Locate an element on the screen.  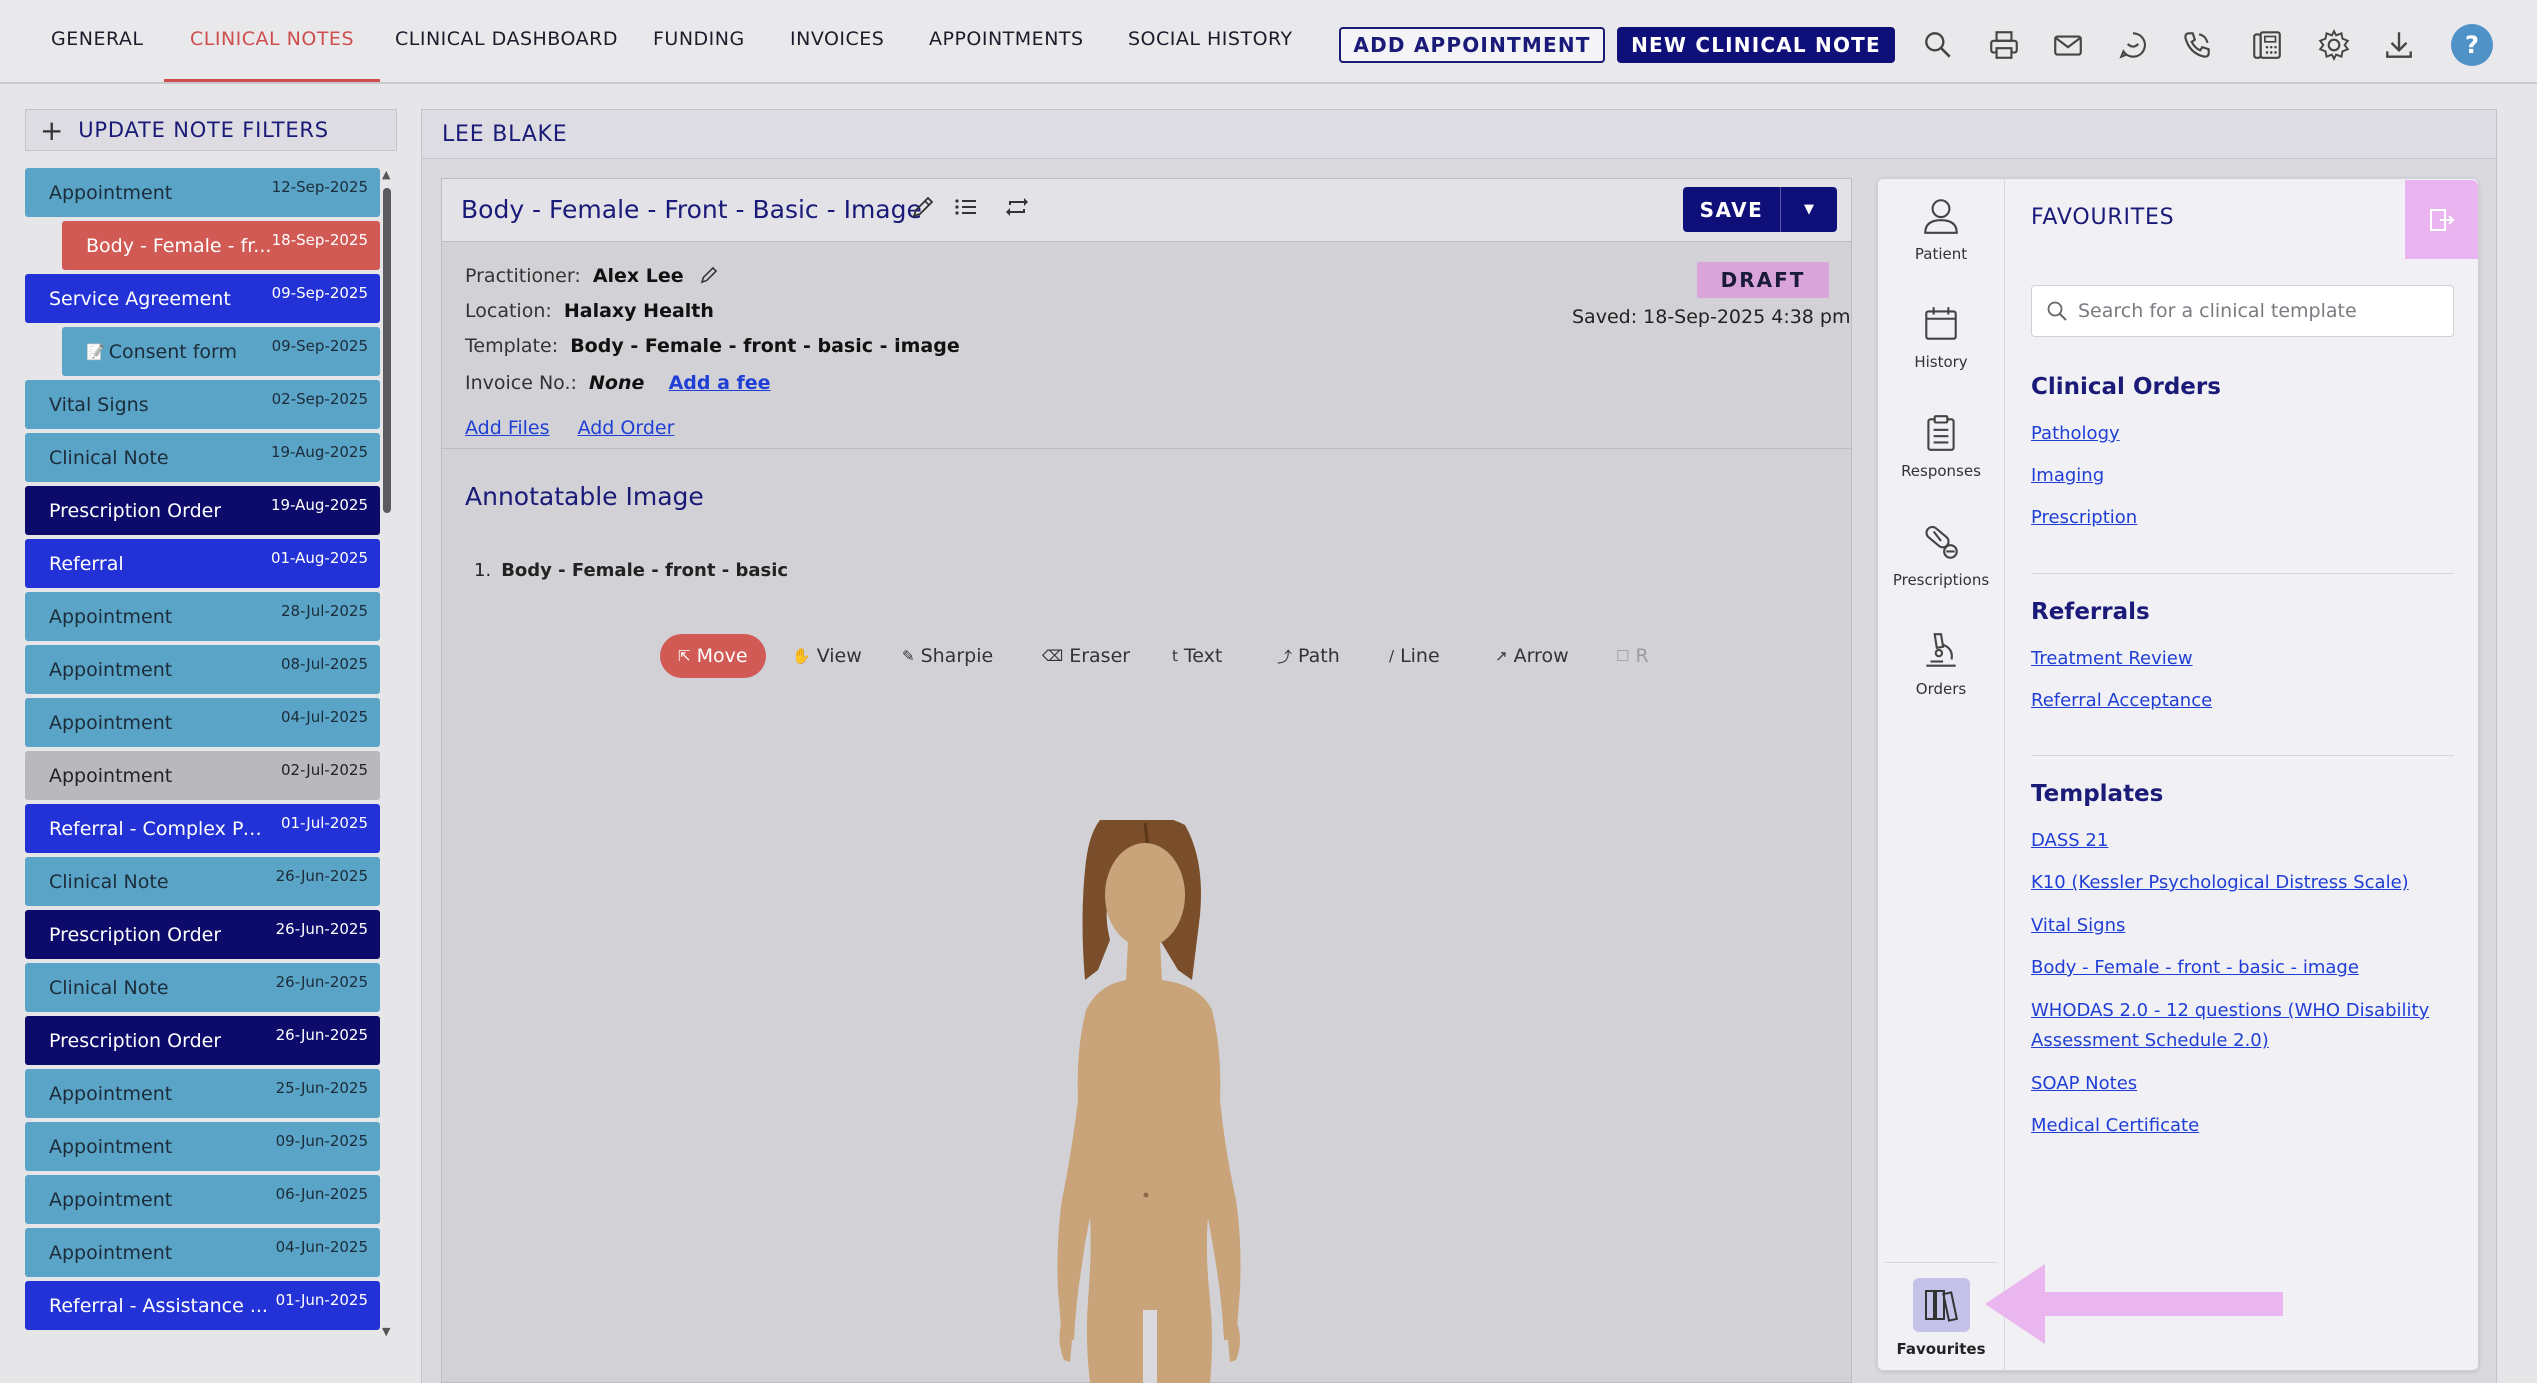
note-date: 12-Sep-2025 is located at coordinates (319, 187).